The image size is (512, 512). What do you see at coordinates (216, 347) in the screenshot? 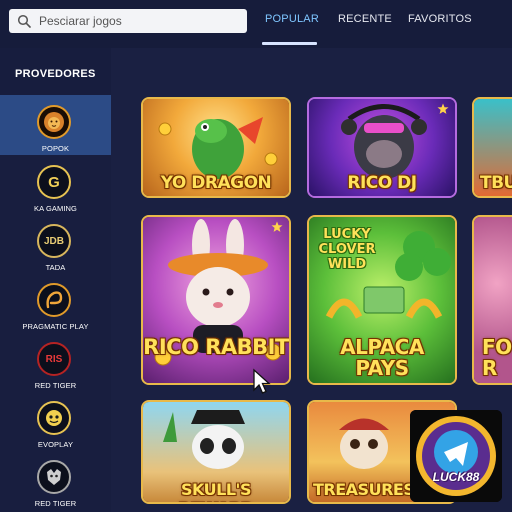
I see `game-title: RICO RABBIT` at bounding box center [216, 347].